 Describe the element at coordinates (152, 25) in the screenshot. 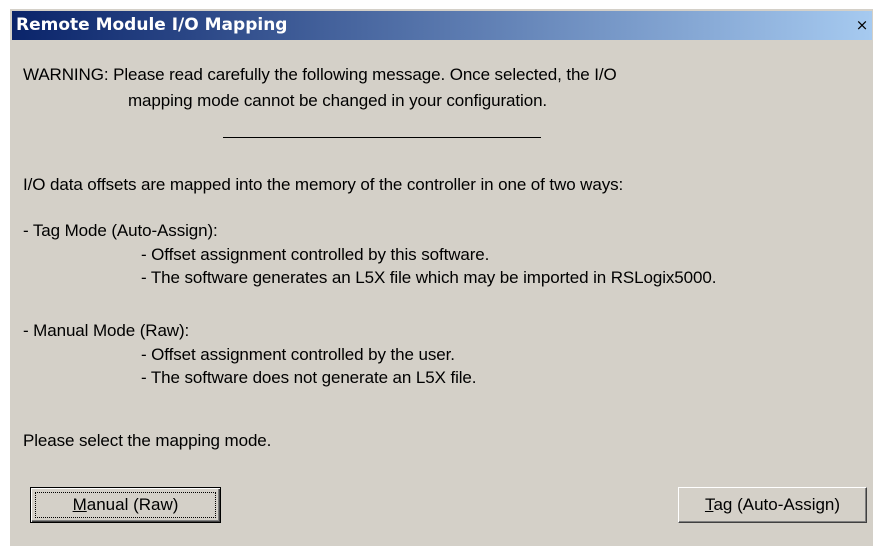

I see `dialog-title: Remote Module I/O Mapping` at that location.